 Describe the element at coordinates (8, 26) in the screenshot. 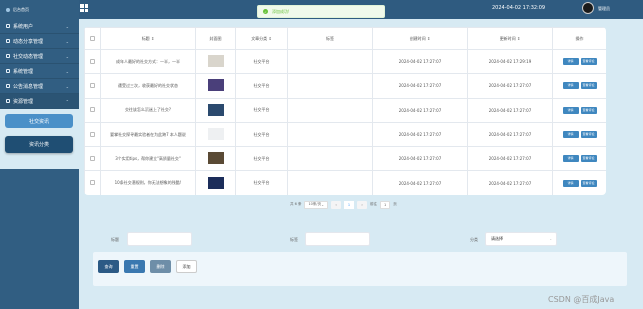

I see `user-icon` at that location.